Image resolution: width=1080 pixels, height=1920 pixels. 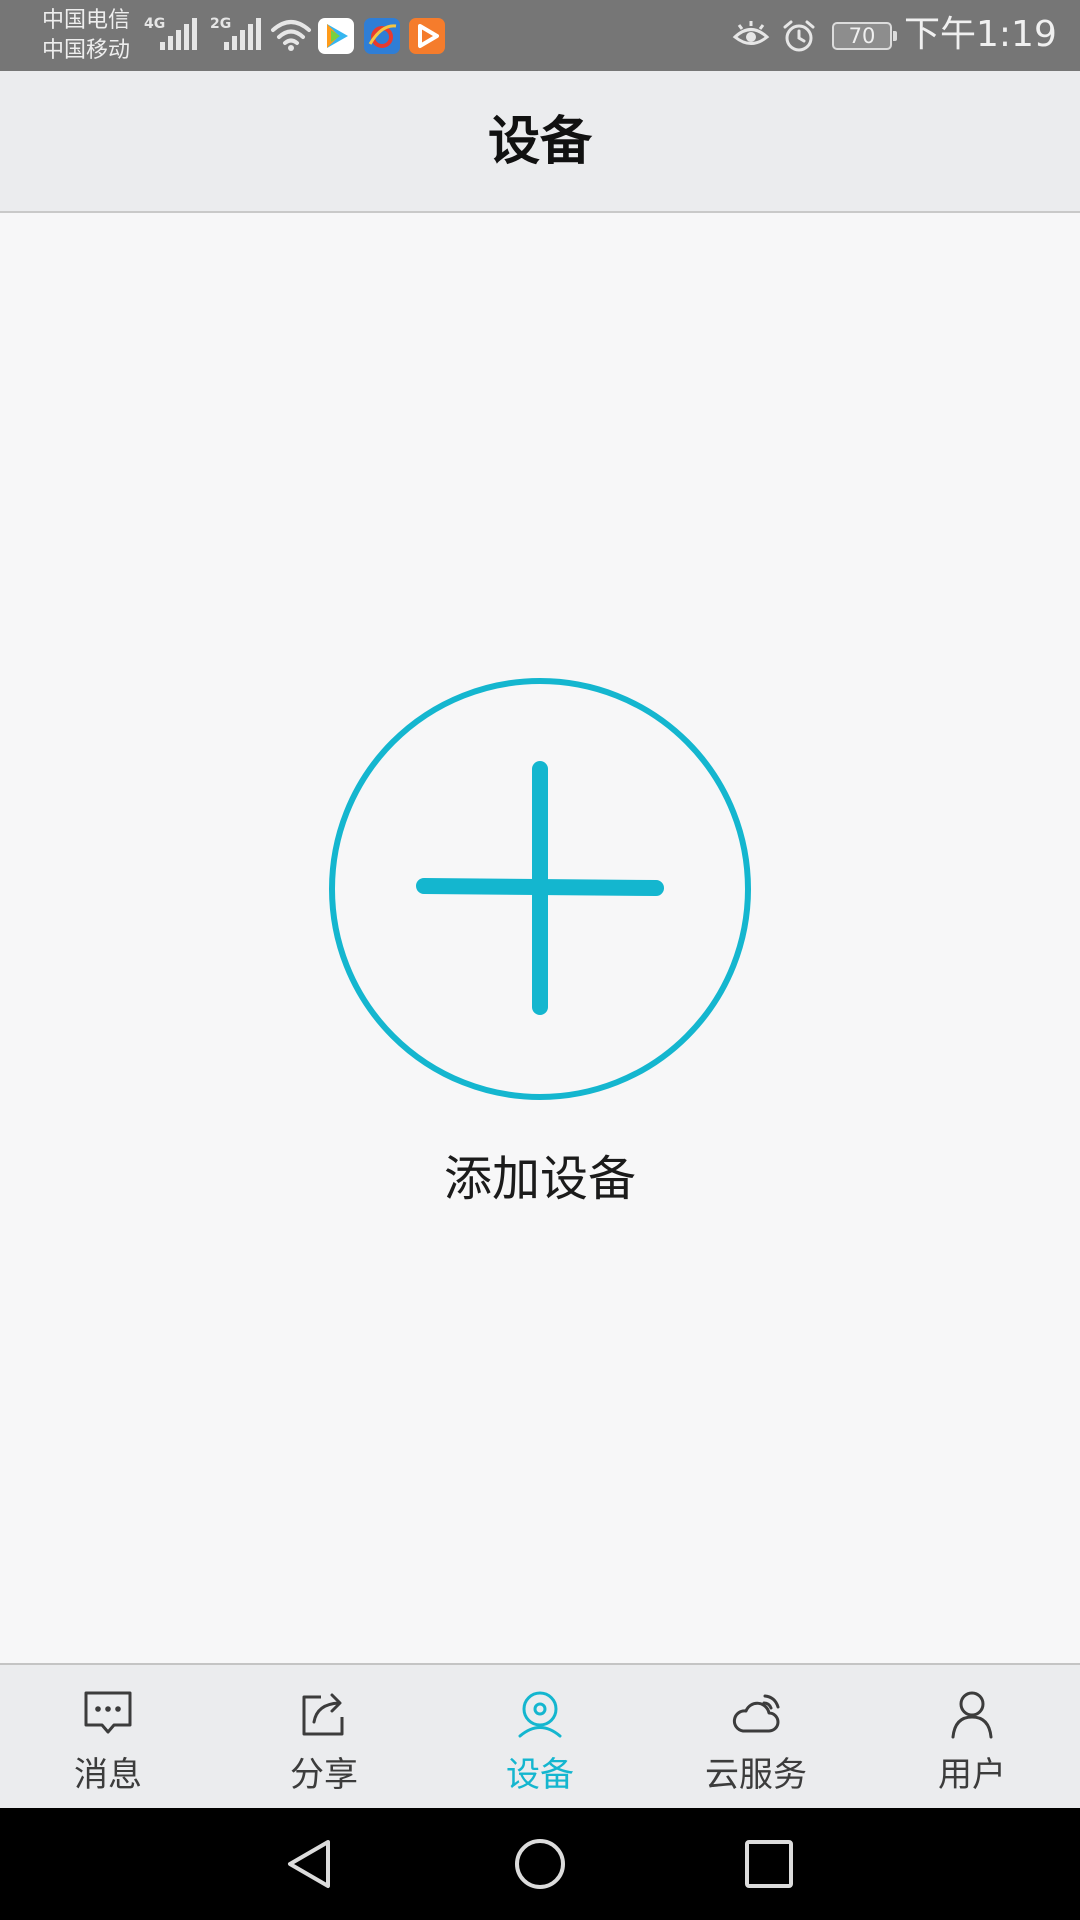 I want to click on status-time: 下午1:19, so click(x=980, y=34).